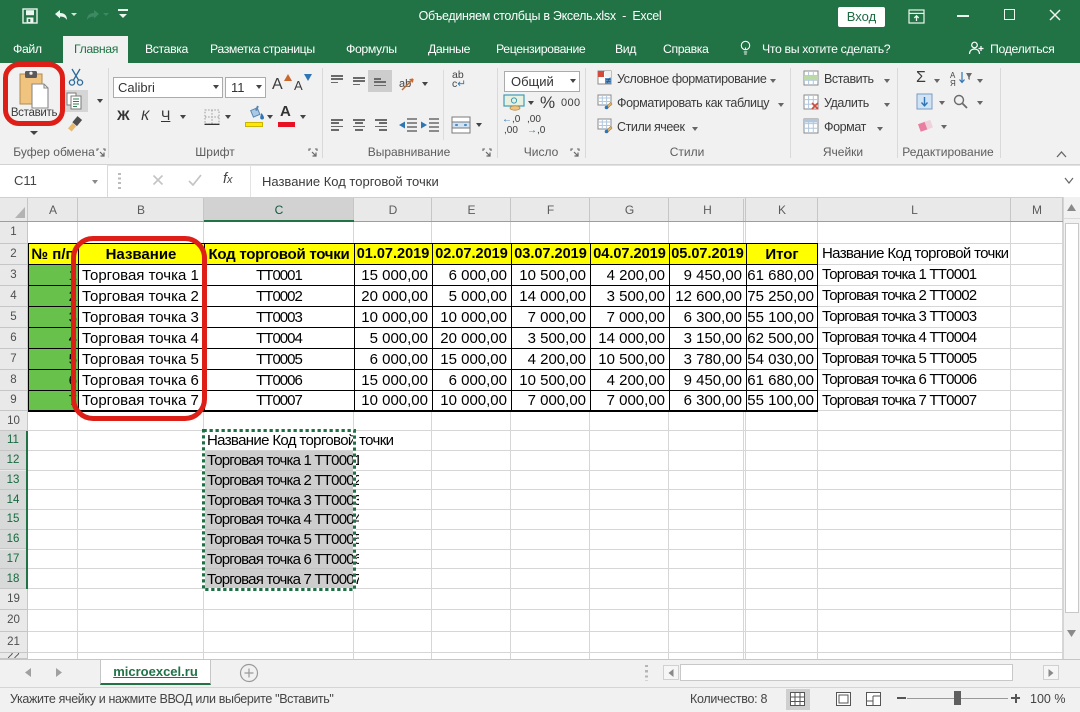 The height and width of the screenshot is (712, 1080). Describe the element at coordinates (405, 84) in the screenshot. I see `svg-text: ab` at that location.